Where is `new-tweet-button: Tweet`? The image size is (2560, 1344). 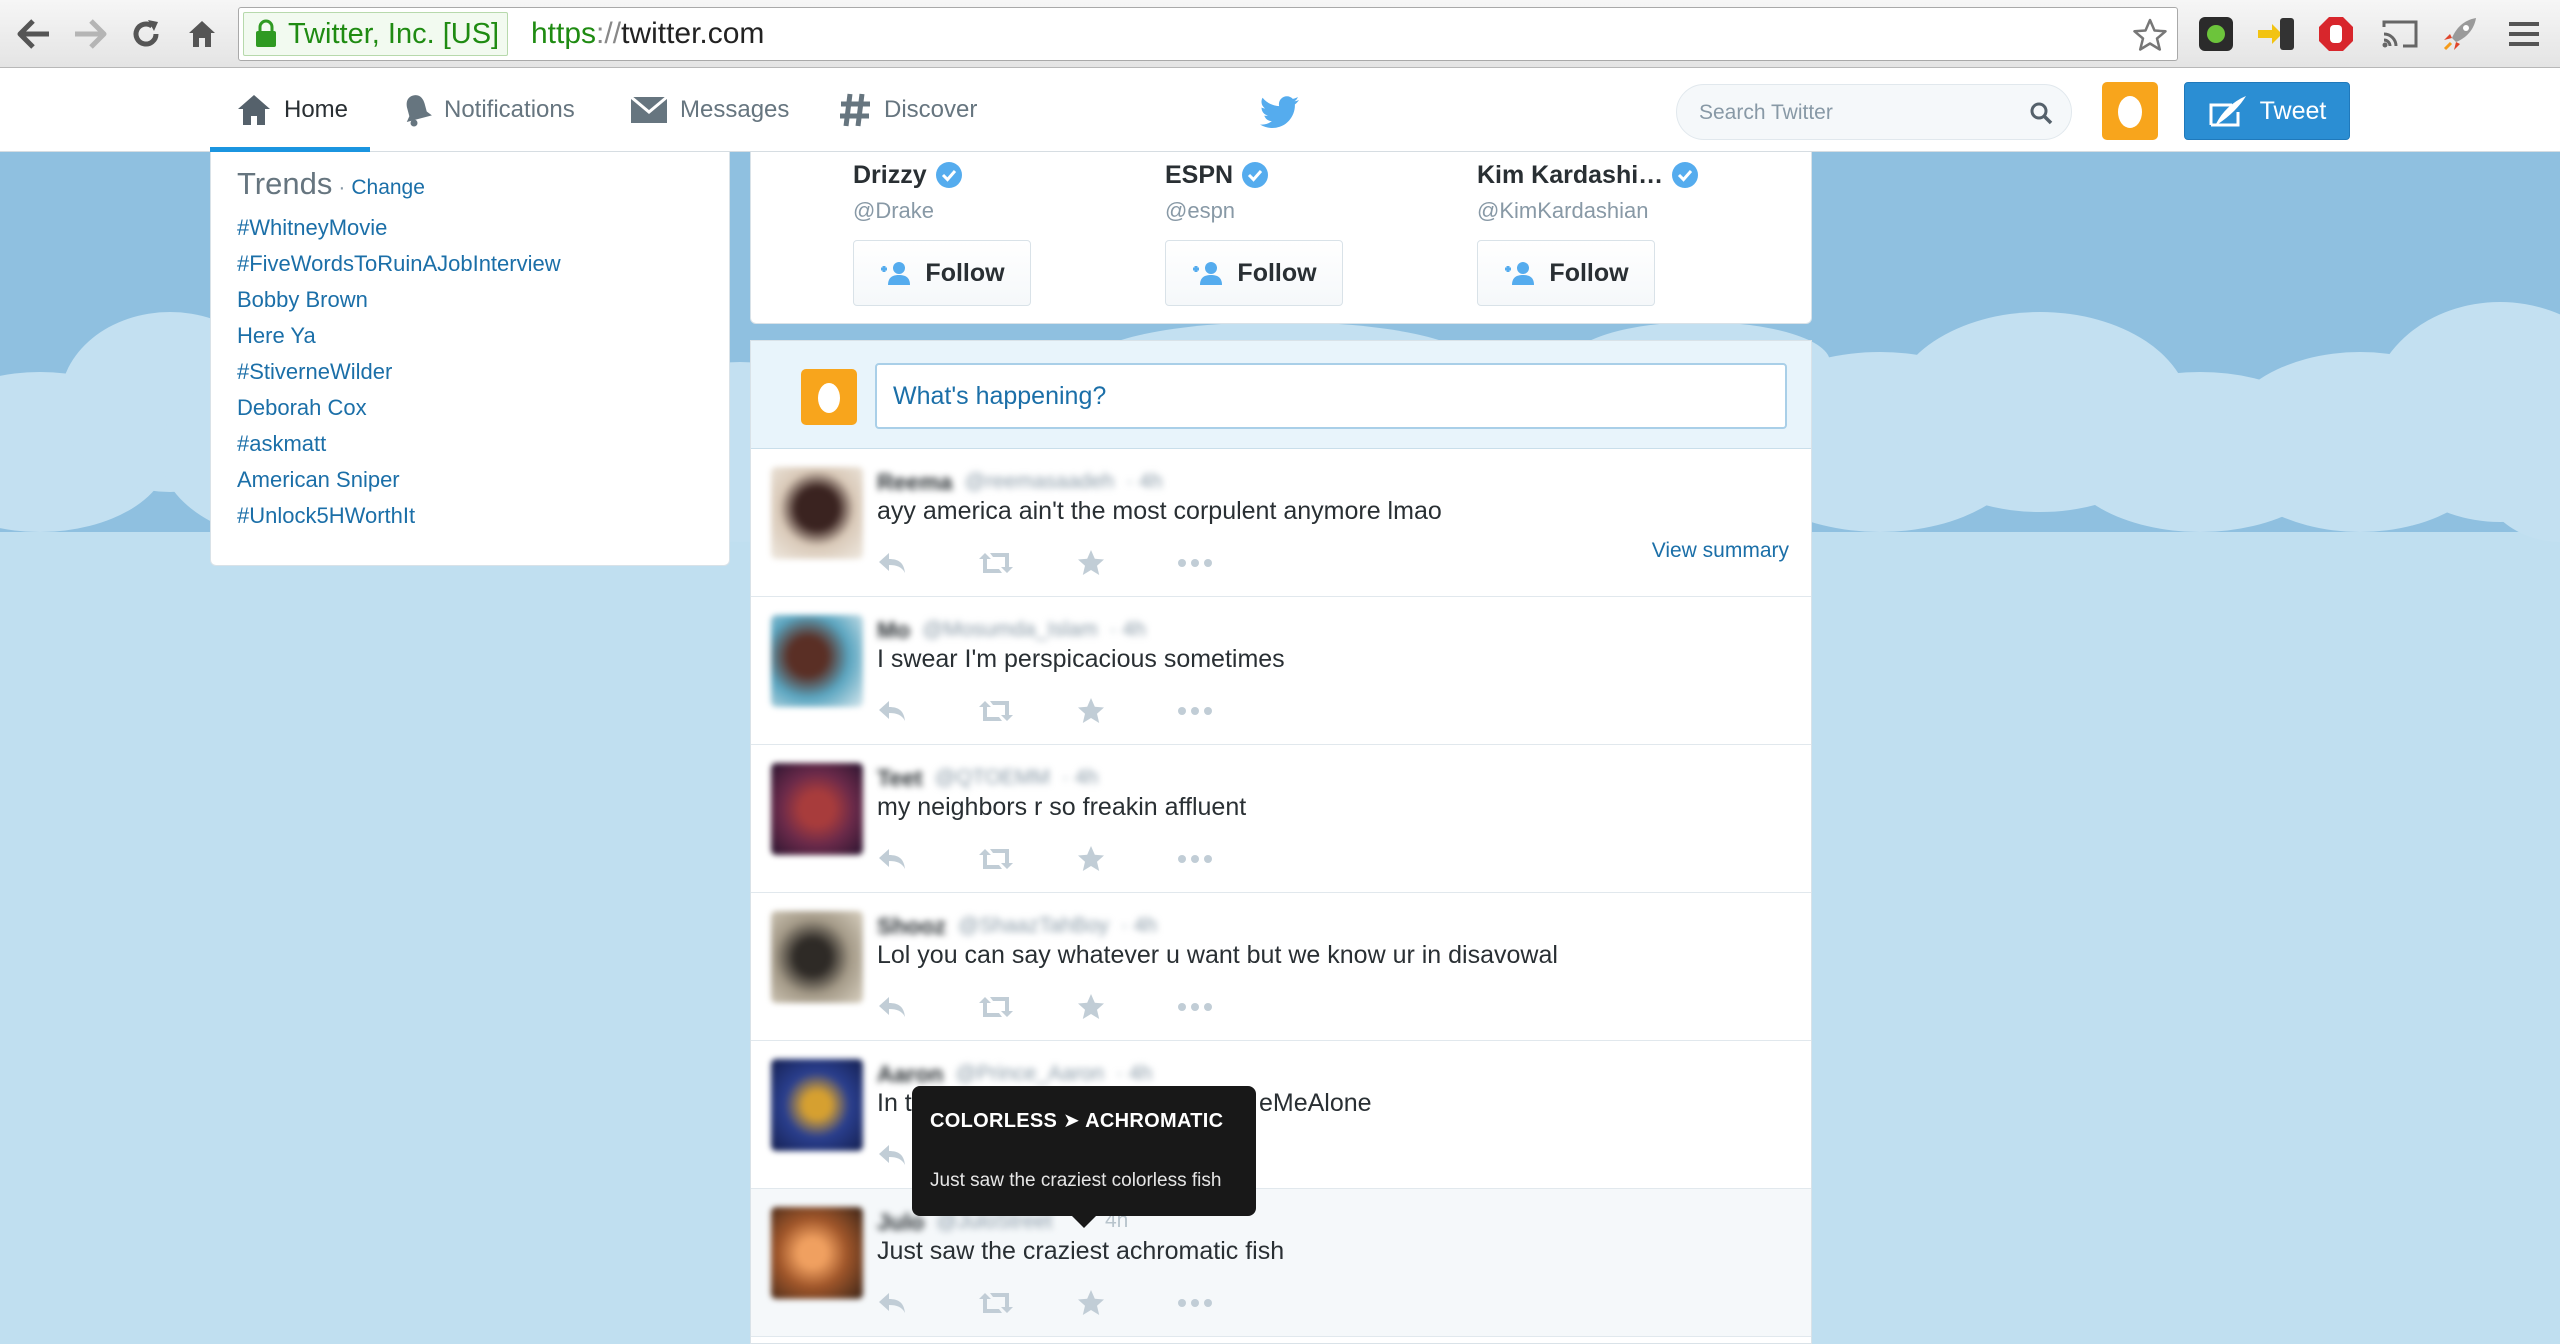
new-tweet-button: Tweet is located at coordinates (2267, 111).